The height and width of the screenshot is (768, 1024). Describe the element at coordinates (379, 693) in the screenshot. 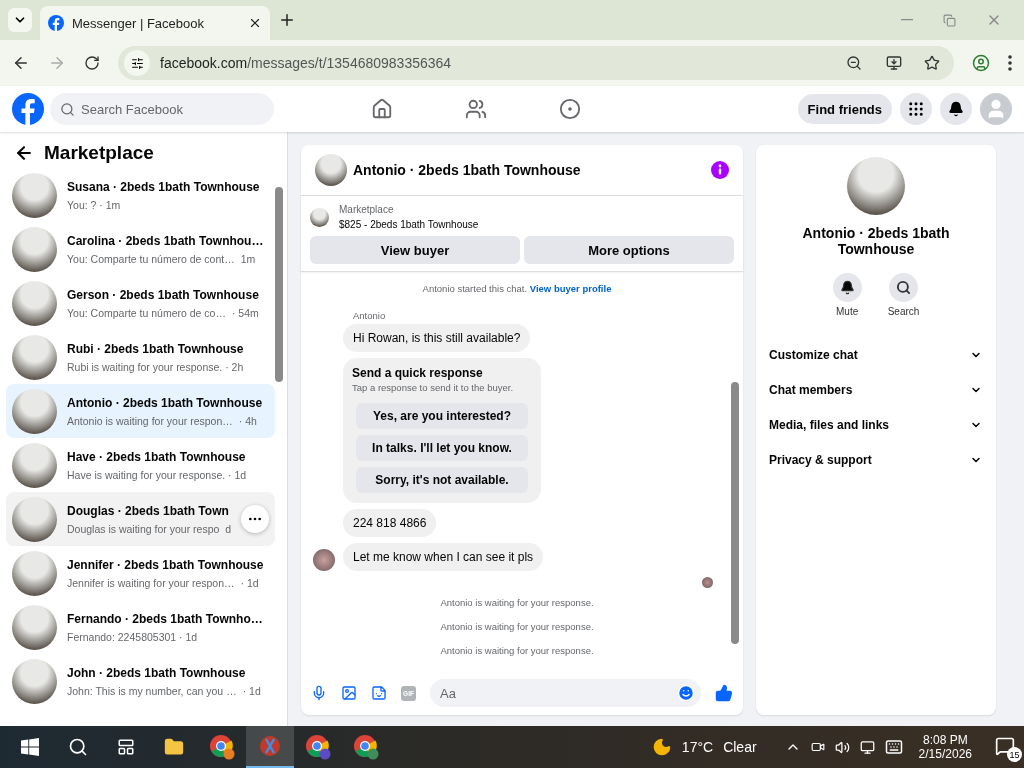

I see `sticker-icon` at that location.